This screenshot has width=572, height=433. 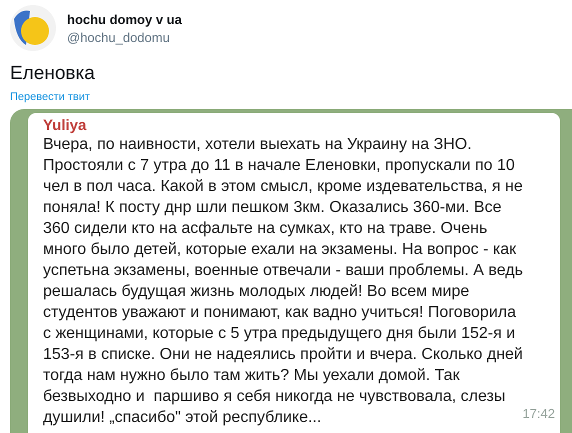 I want to click on message-time: 17:42, so click(x=538, y=413).